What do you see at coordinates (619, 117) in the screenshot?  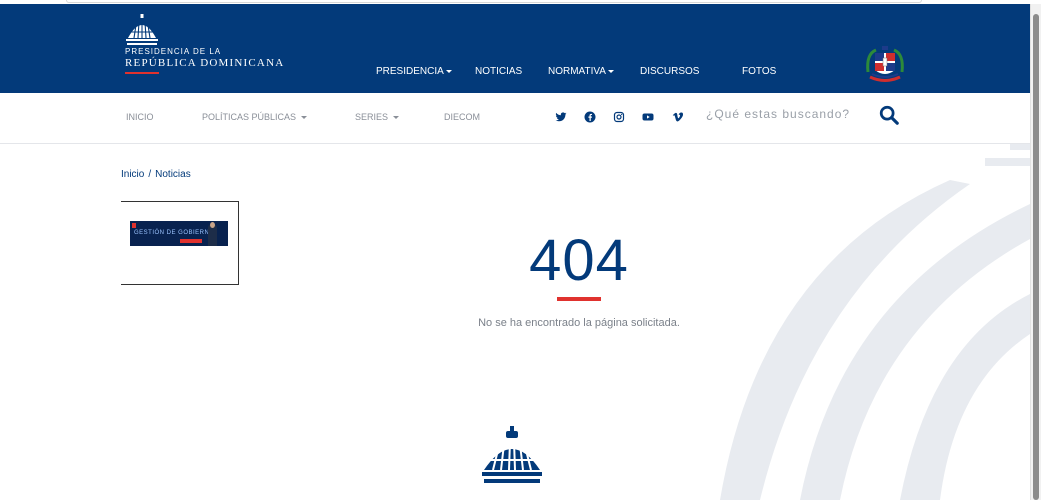 I see `instagram-icon` at bounding box center [619, 117].